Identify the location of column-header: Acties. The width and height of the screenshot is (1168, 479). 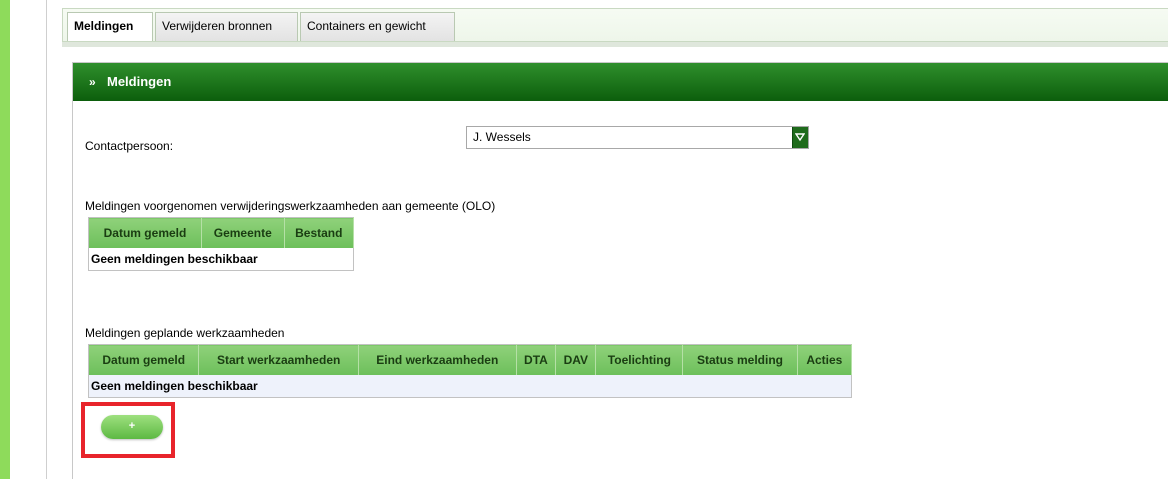
(825, 359).